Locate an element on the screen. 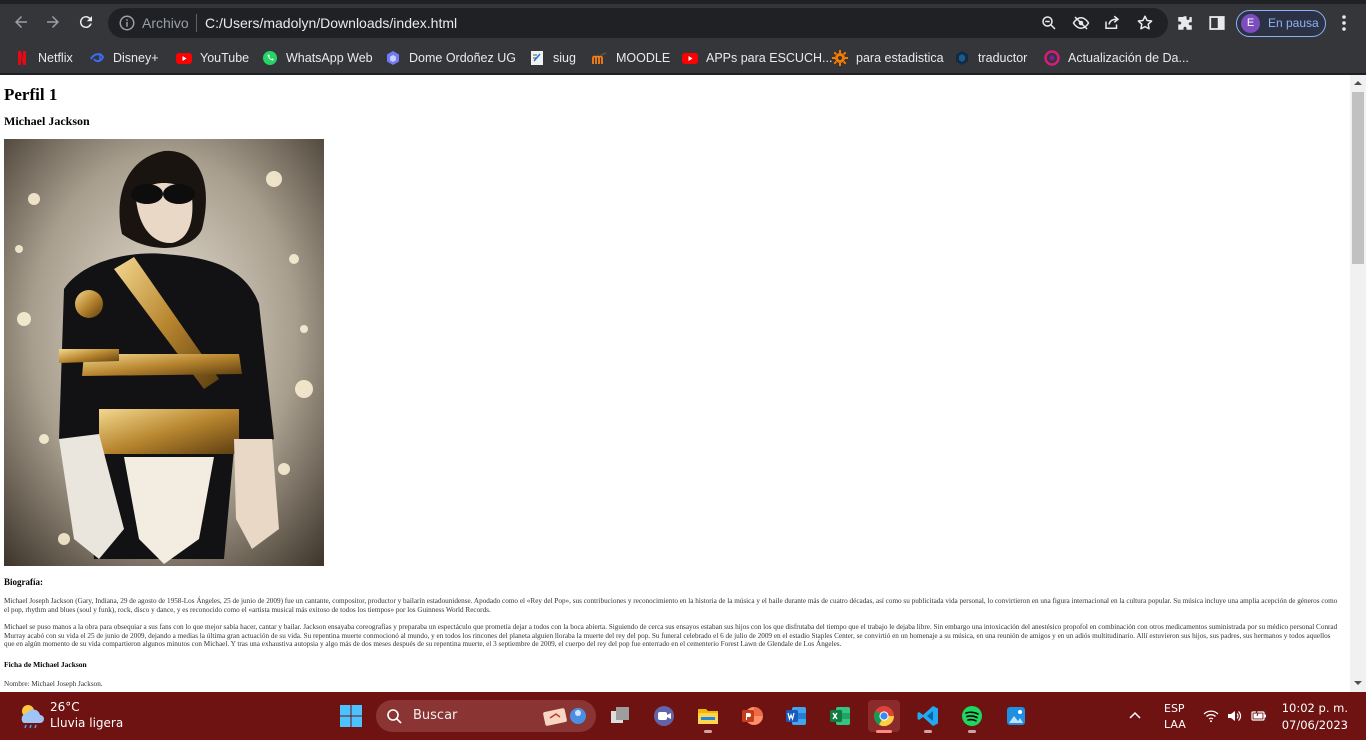  bookmark-whatsapp: WhatsApp Web is located at coordinates (317, 58).